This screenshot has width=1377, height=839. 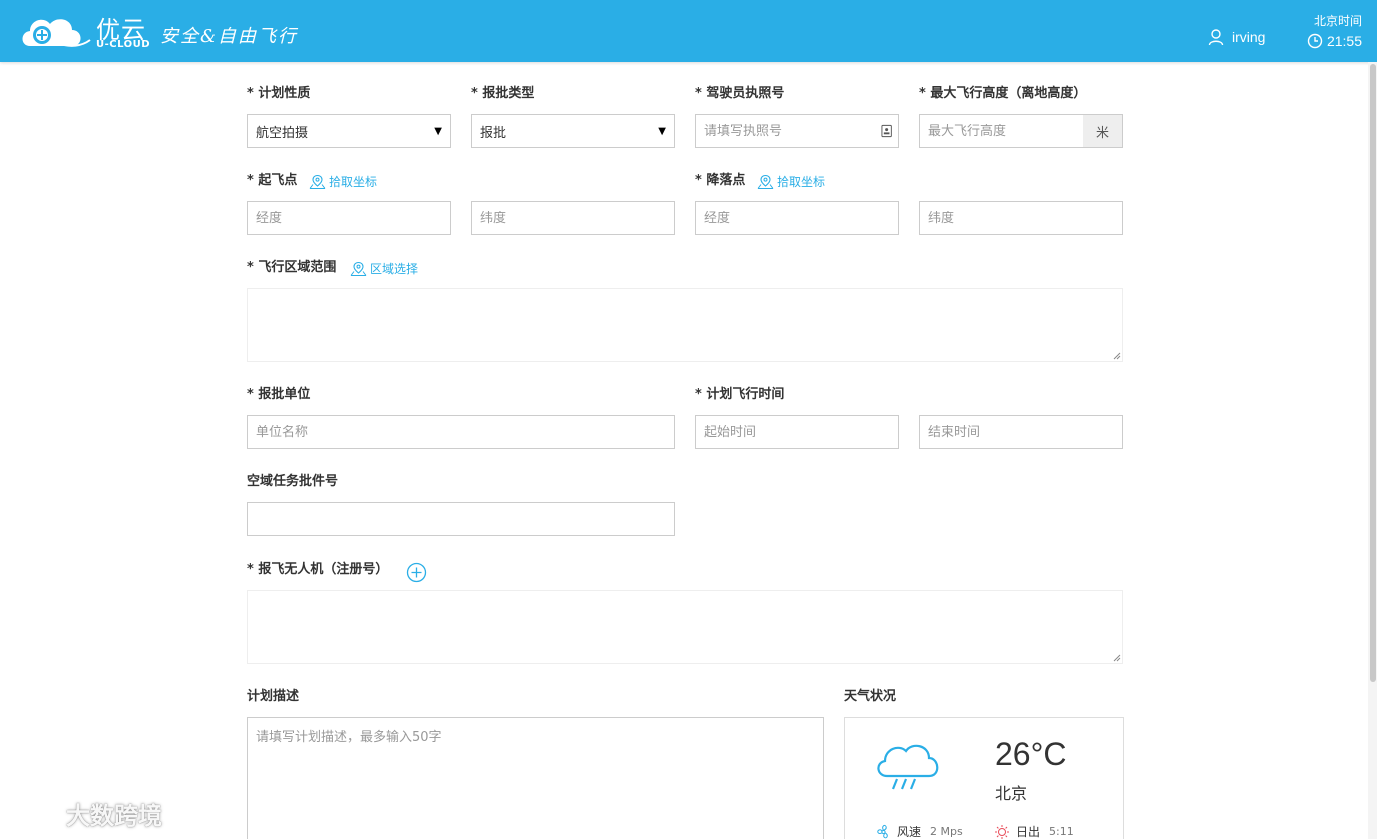 What do you see at coordinates (909, 832) in the screenshot?
I see `wind-label: 风速` at bounding box center [909, 832].